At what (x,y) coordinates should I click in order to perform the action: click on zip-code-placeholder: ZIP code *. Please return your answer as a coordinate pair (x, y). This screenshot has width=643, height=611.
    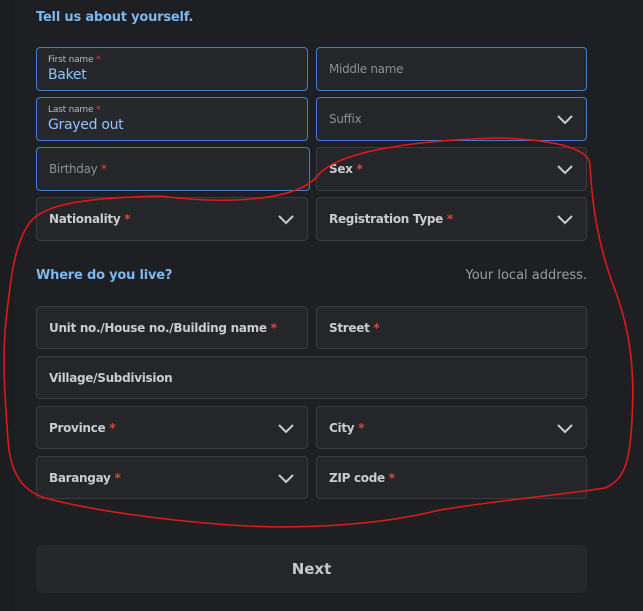
    Looking at the image, I should click on (362, 477).